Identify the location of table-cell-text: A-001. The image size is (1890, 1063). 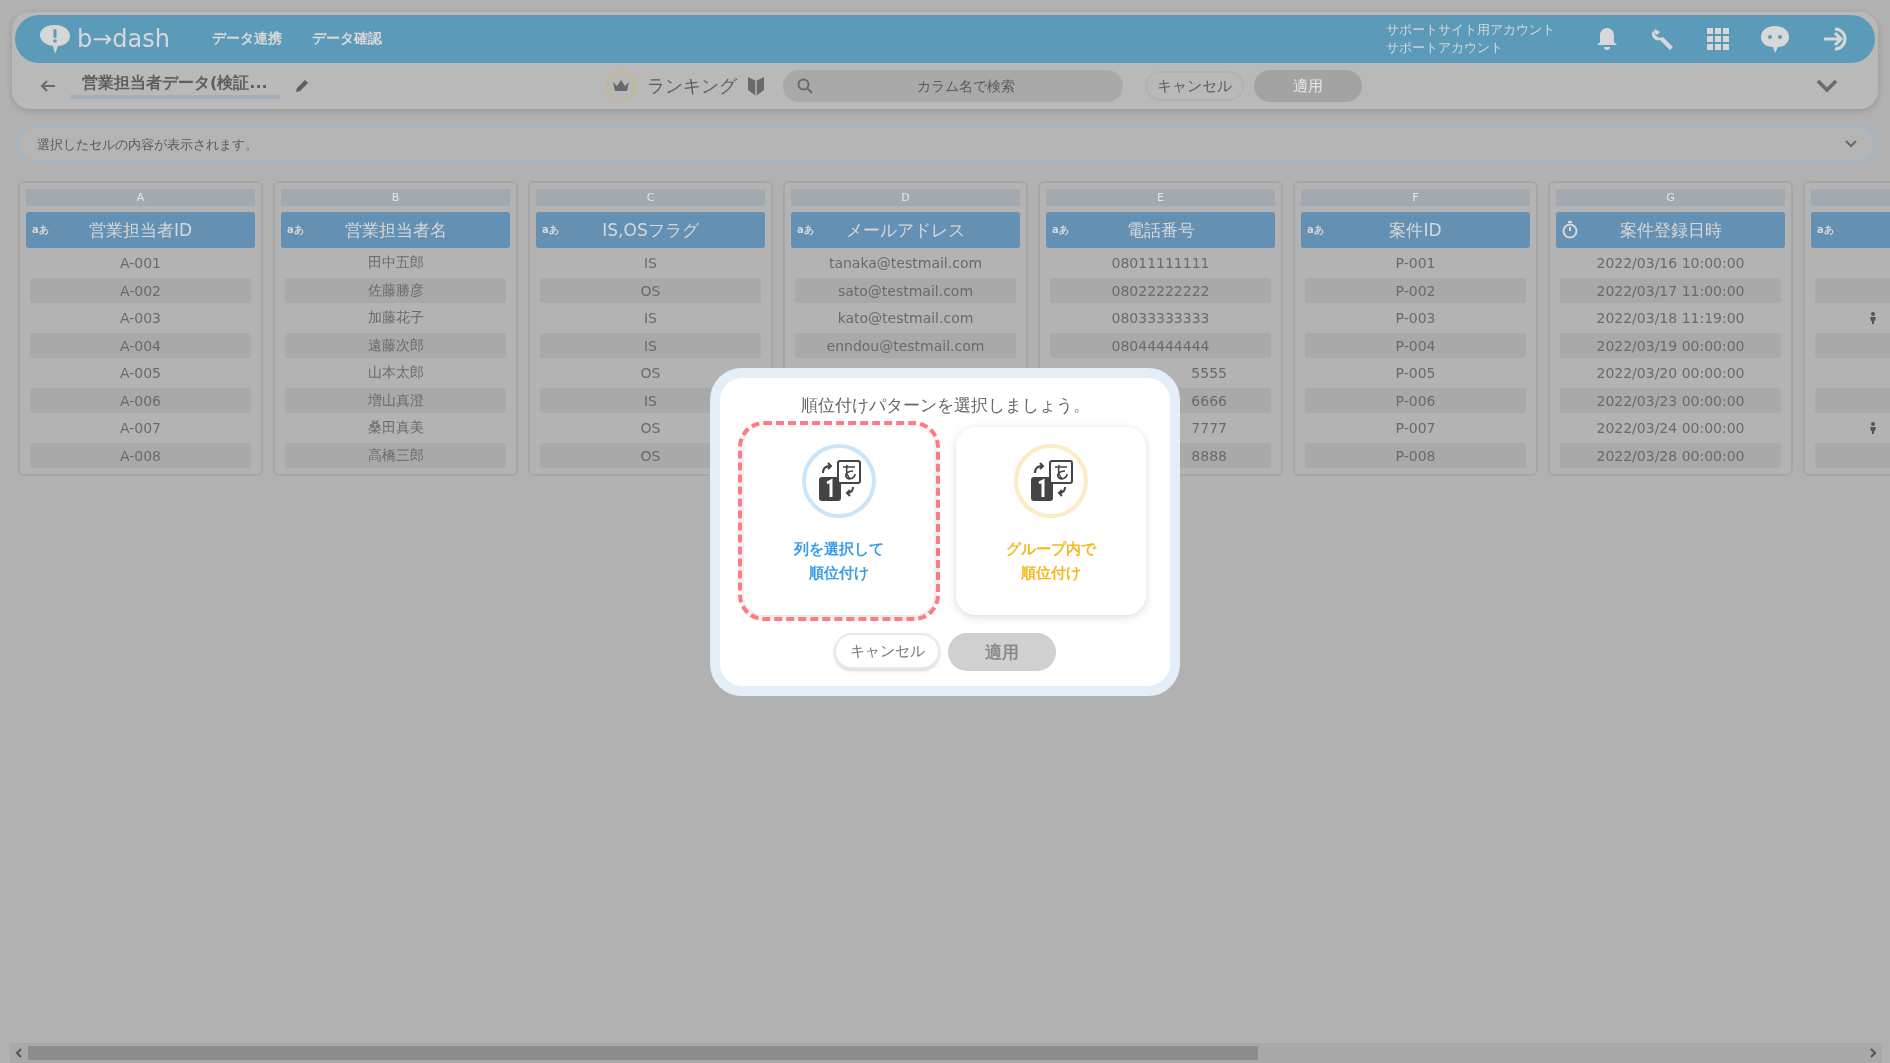
(140, 263).